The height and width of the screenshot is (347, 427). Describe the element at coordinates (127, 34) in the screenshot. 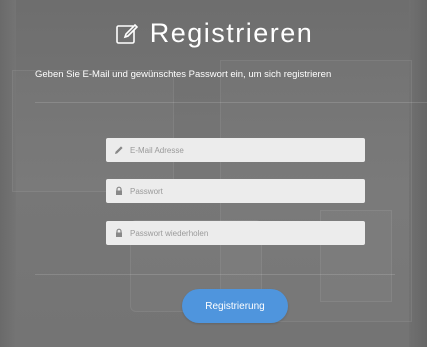

I see `edit-icon` at that location.